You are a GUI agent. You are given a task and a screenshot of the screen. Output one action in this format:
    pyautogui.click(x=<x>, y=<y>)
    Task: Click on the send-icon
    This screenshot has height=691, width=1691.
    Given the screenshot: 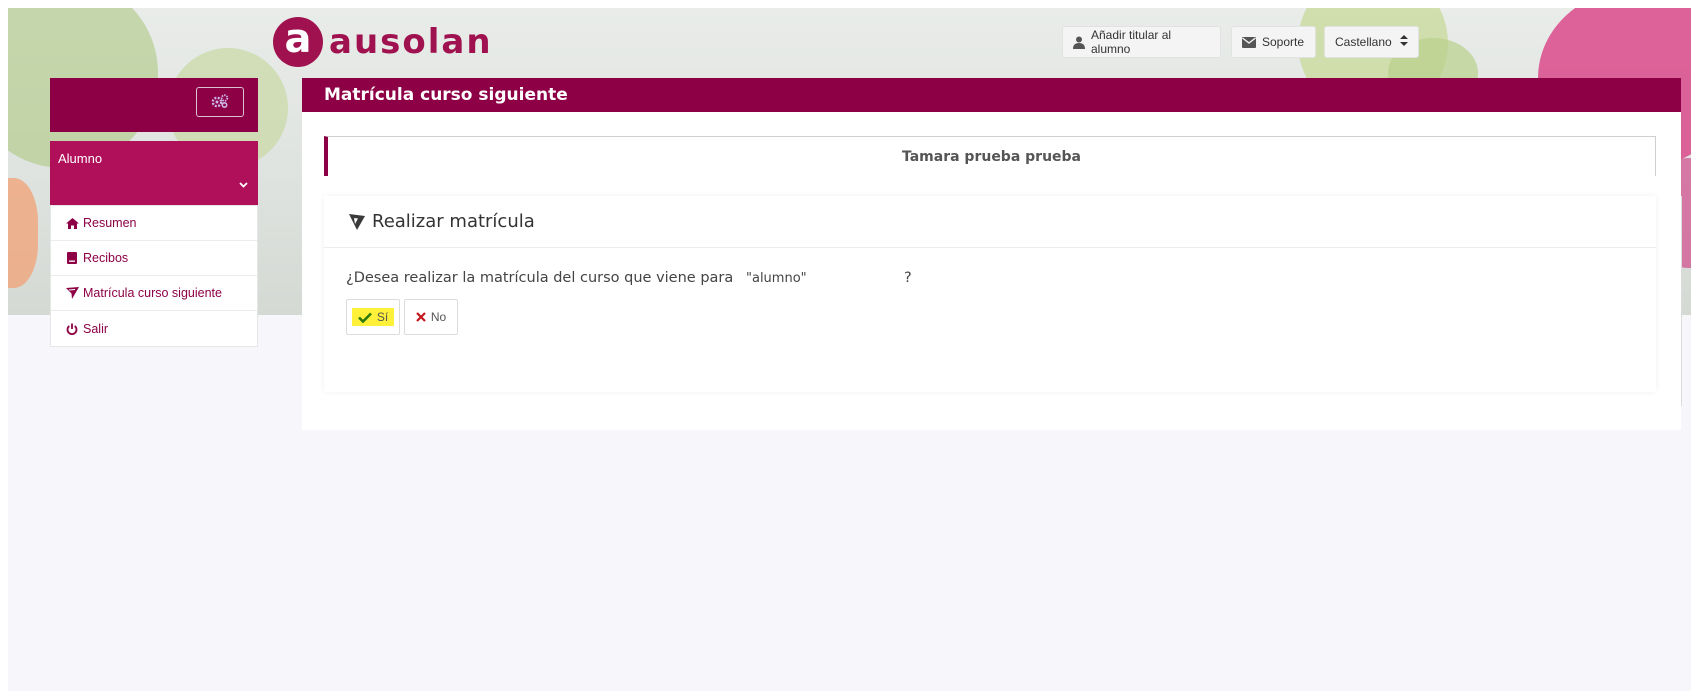 What is the action you would take?
    pyautogui.click(x=72, y=293)
    